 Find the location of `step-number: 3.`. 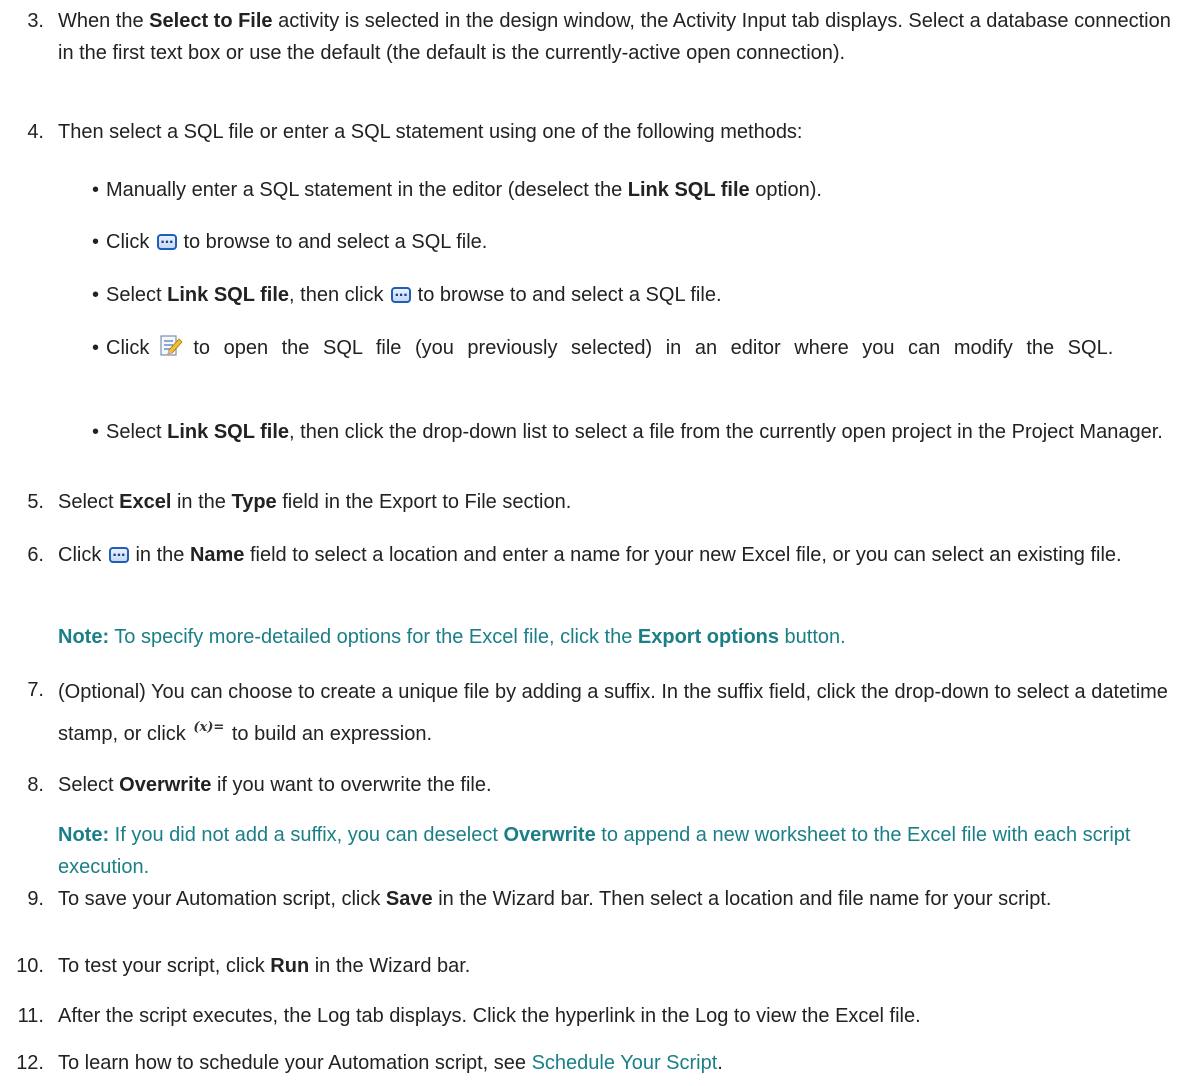

step-number: 3. is located at coordinates (35, 21).